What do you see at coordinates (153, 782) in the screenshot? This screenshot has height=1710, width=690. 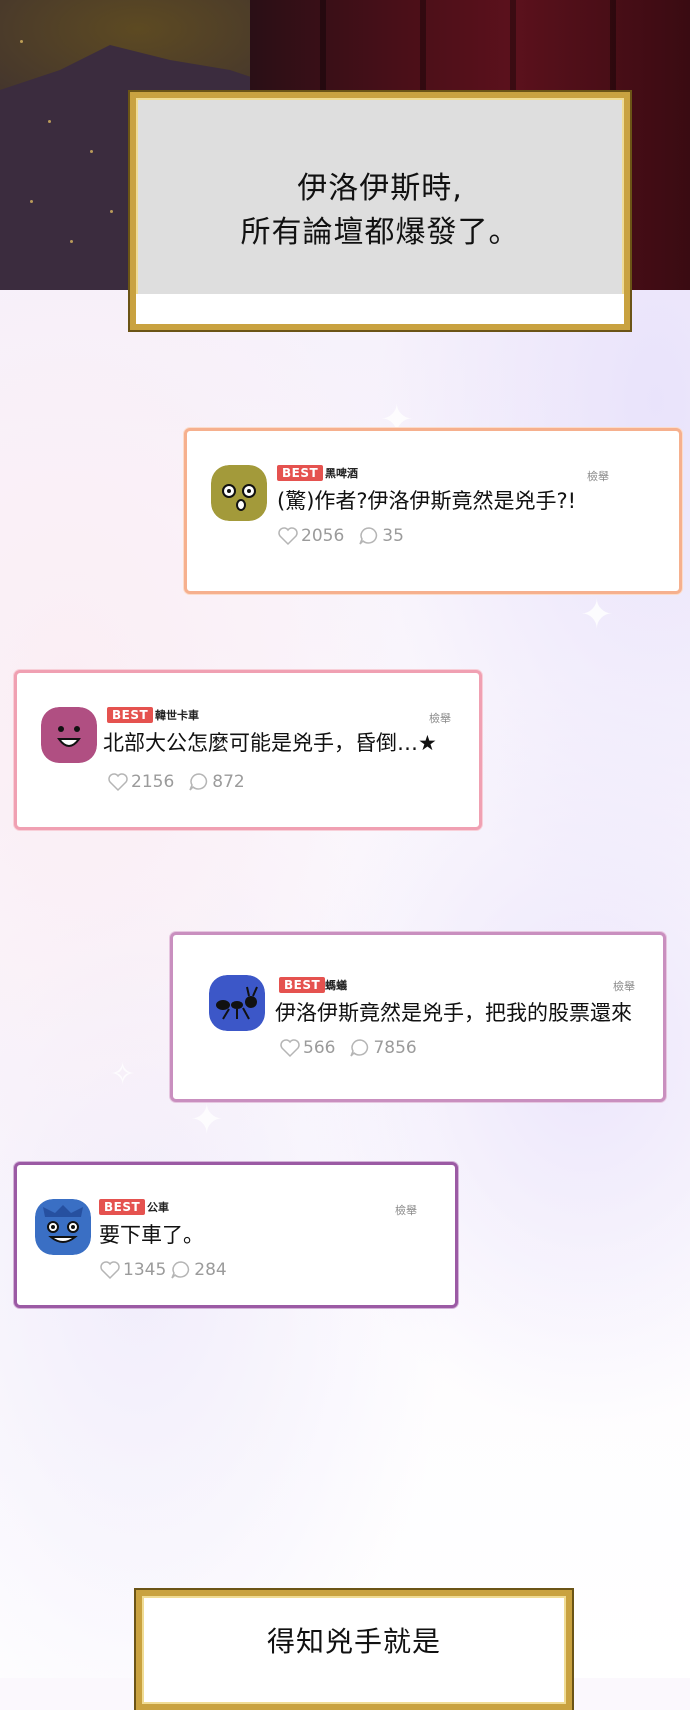 I see `like-count: 2156` at bounding box center [153, 782].